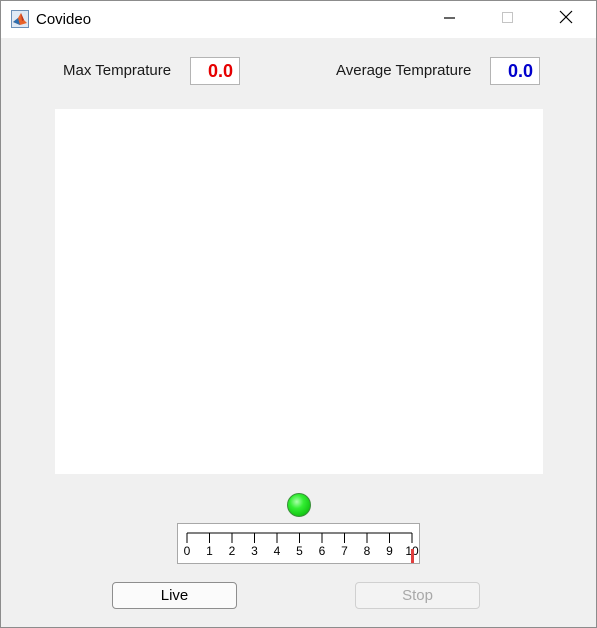  Describe the element at coordinates (254, 551) in the screenshot. I see `gauge-tick-label: 3` at that location.